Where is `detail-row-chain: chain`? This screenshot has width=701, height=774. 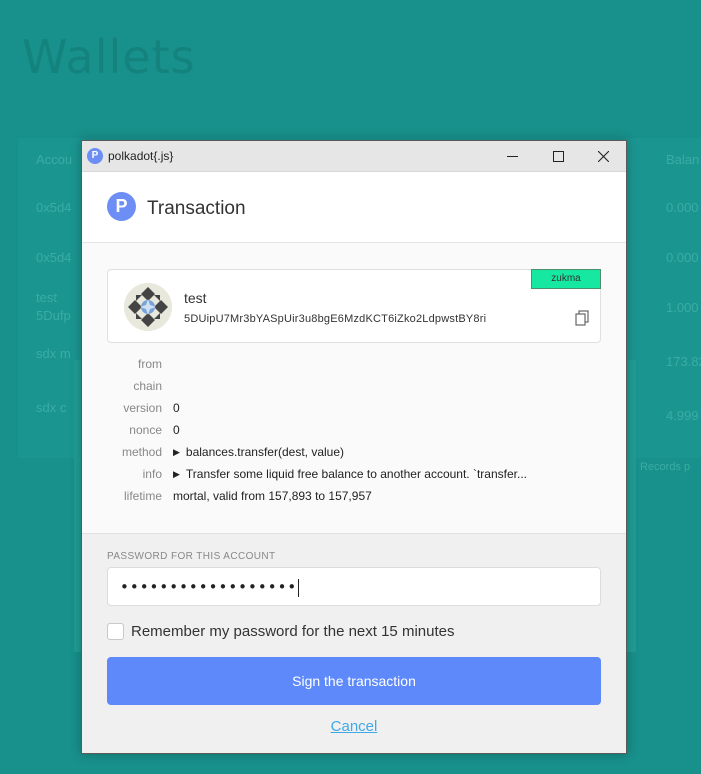 detail-row-chain: chain is located at coordinates (354, 386).